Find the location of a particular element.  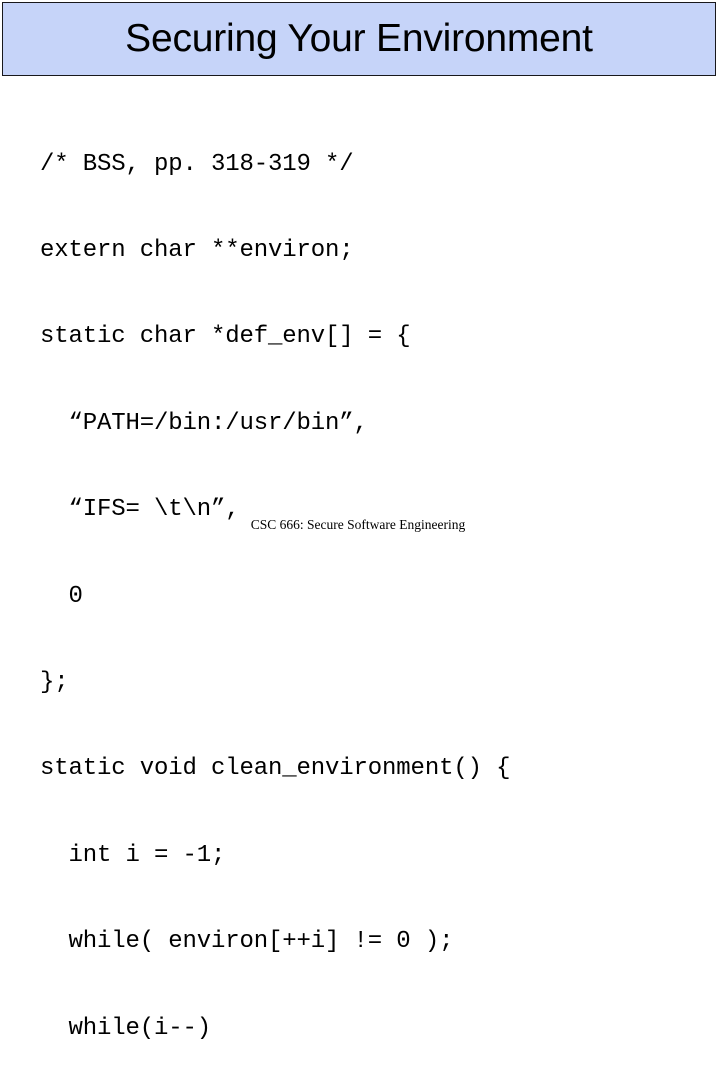

slide-title-bar: Securing Your Environment is located at coordinates (359, 39).